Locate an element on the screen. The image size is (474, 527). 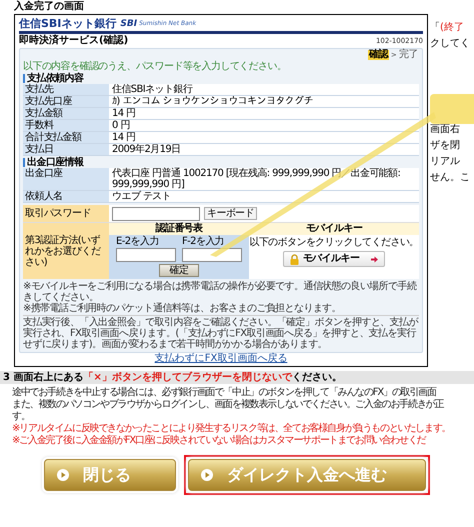
field-value: 0 円 is located at coordinates (264, 125).